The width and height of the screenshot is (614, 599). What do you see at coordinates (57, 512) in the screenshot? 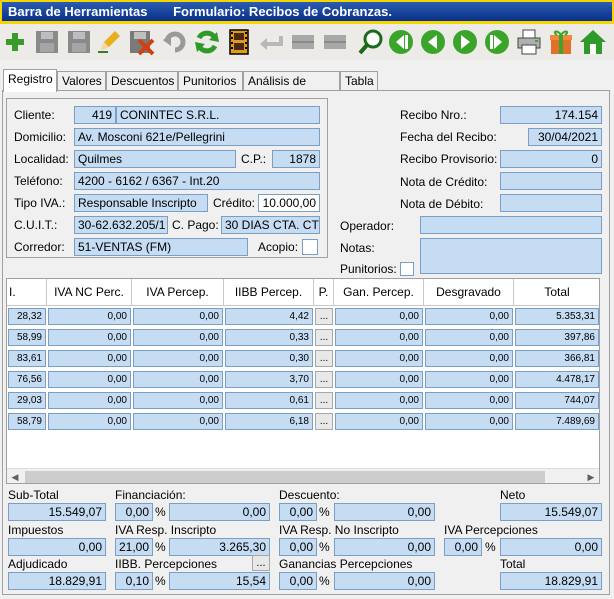
I see `subtotal-field: 15.549,07` at bounding box center [57, 512].